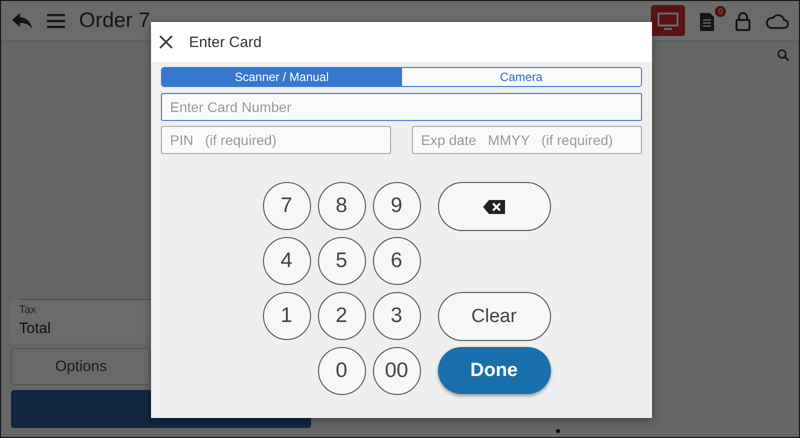  What do you see at coordinates (35, 328) in the screenshot?
I see `total-label: Total` at bounding box center [35, 328].